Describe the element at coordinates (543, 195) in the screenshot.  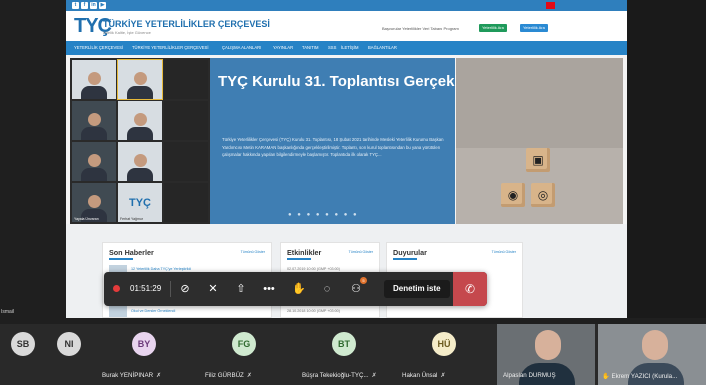
I see `target-icon: ◎` at that location.